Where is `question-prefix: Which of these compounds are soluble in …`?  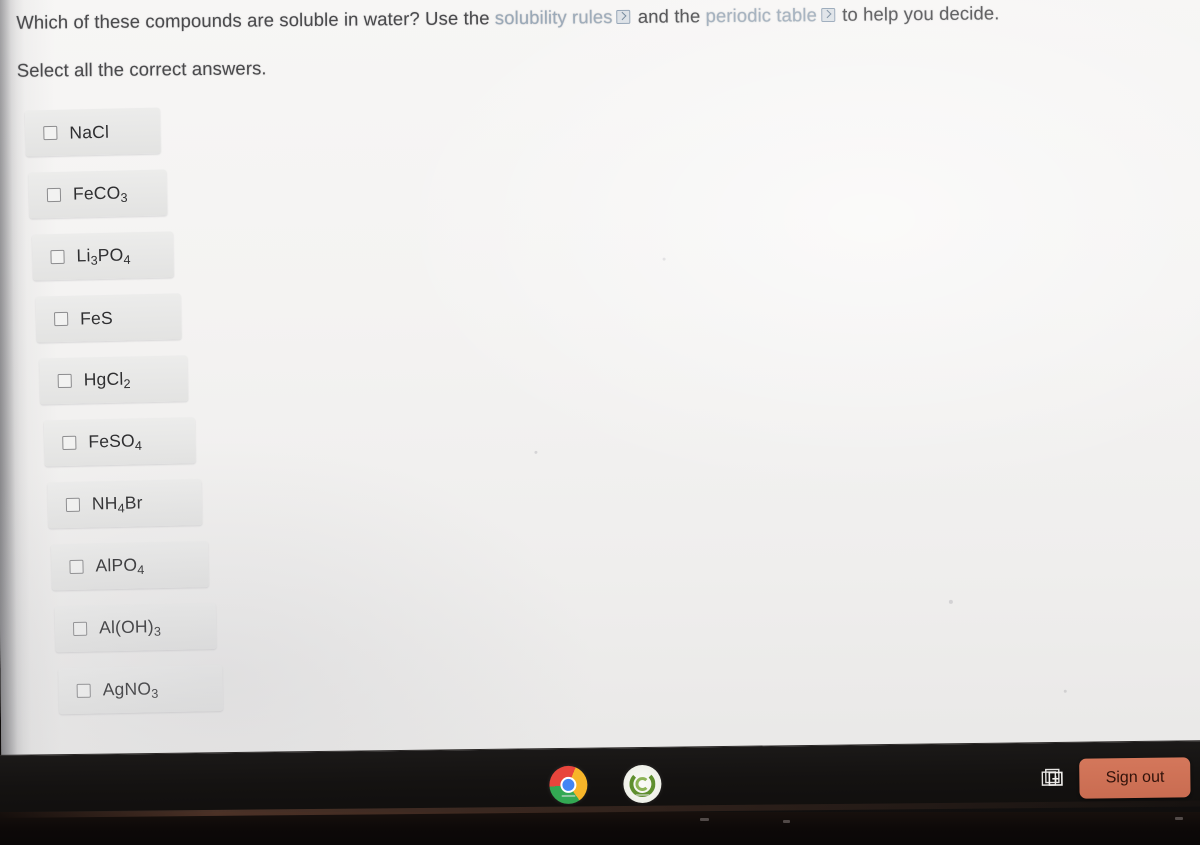
question-prefix: Which of these compounds are soluble in … is located at coordinates (255, 20).